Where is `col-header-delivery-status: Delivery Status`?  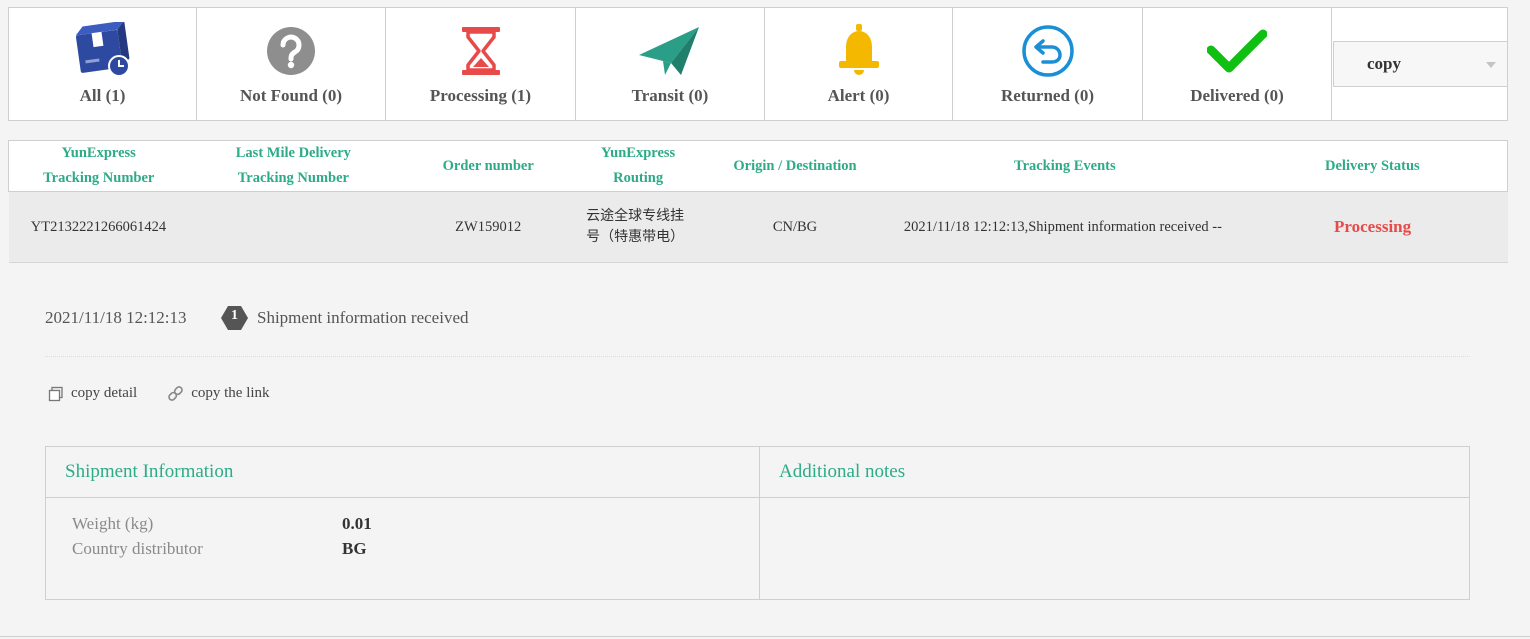
col-header-delivery-status: Delivery Status is located at coordinates (1372, 166).